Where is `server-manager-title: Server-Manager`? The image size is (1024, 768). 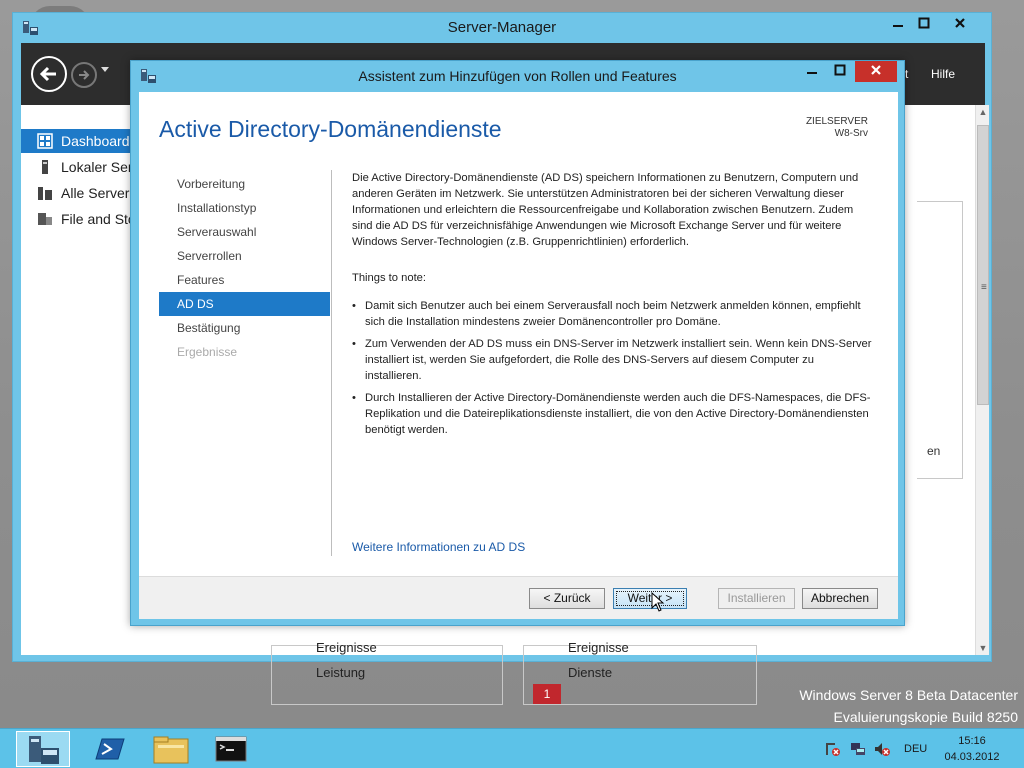
server-manager-title: Server-Manager is located at coordinates (502, 27).